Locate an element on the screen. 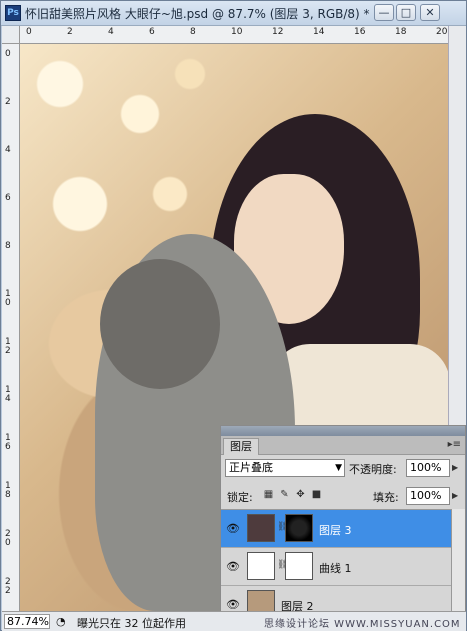 This screenshot has height=631, width=467. opacity-field: 100% is located at coordinates (428, 468).